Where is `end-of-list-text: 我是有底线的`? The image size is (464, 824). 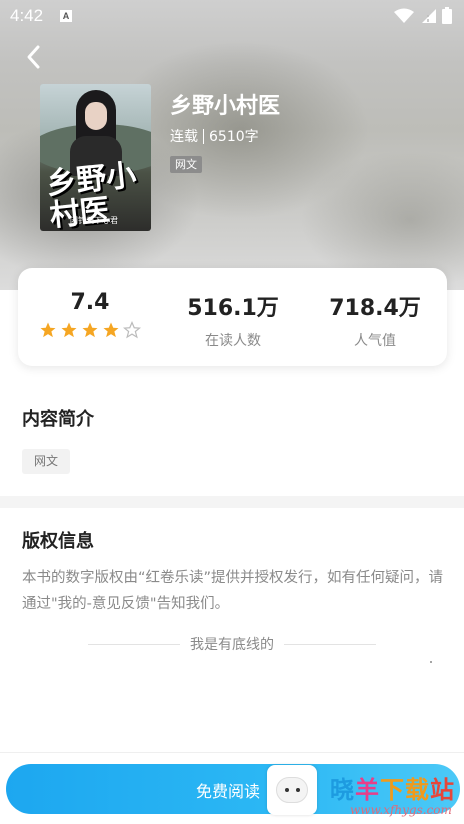 end-of-list-text: 我是有底线的 is located at coordinates (232, 645).